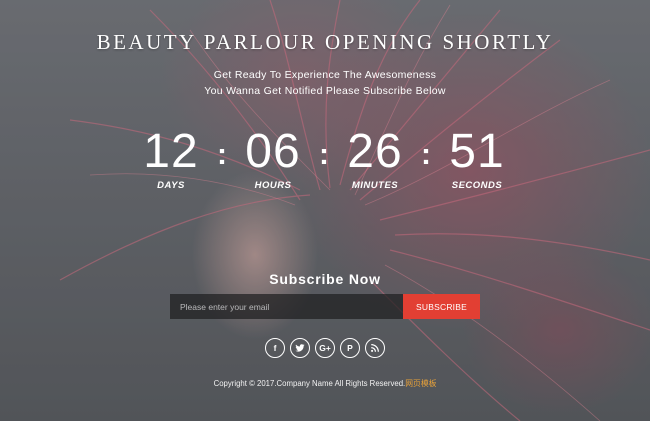 The image size is (650, 421). I want to click on seconds-value: 51, so click(477, 151).